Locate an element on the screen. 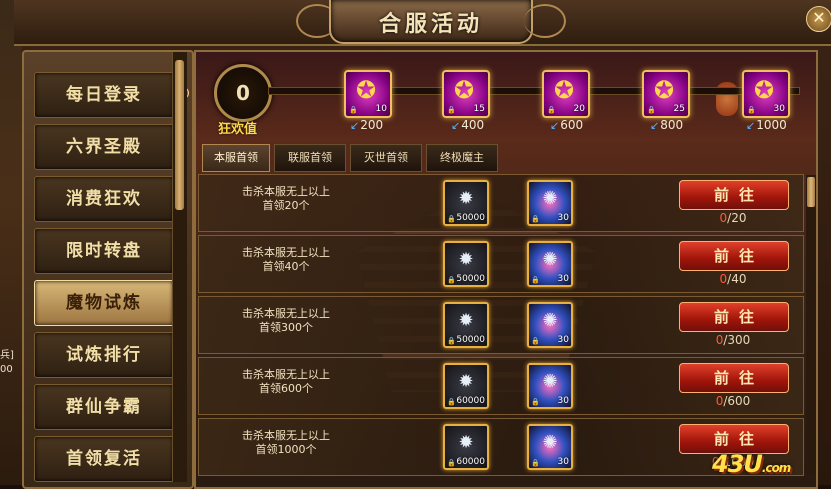 Image resolution: width=831 pixels, height=489 pixels. task-progress: 0/20 is located at coordinates (733, 218).